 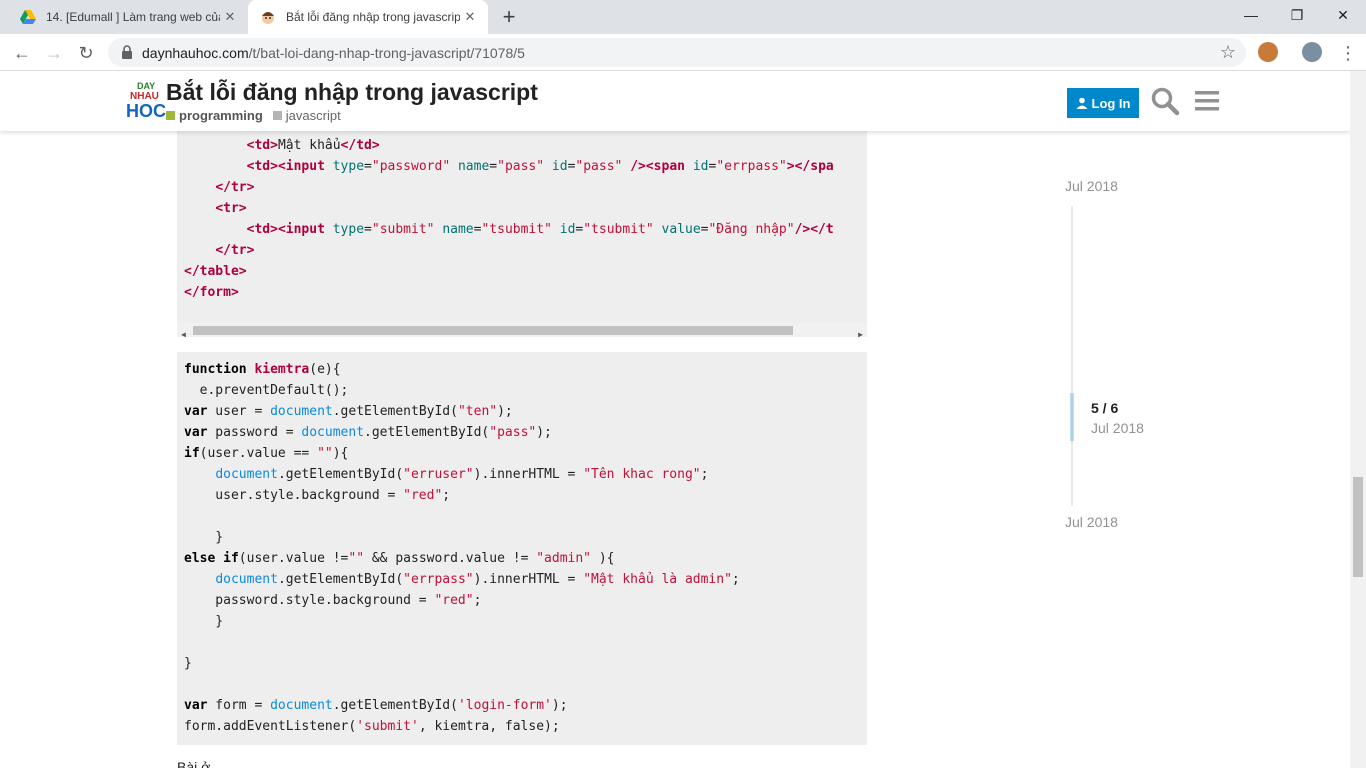 I want to click on login-button: Log In, so click(x=1103, y=103).